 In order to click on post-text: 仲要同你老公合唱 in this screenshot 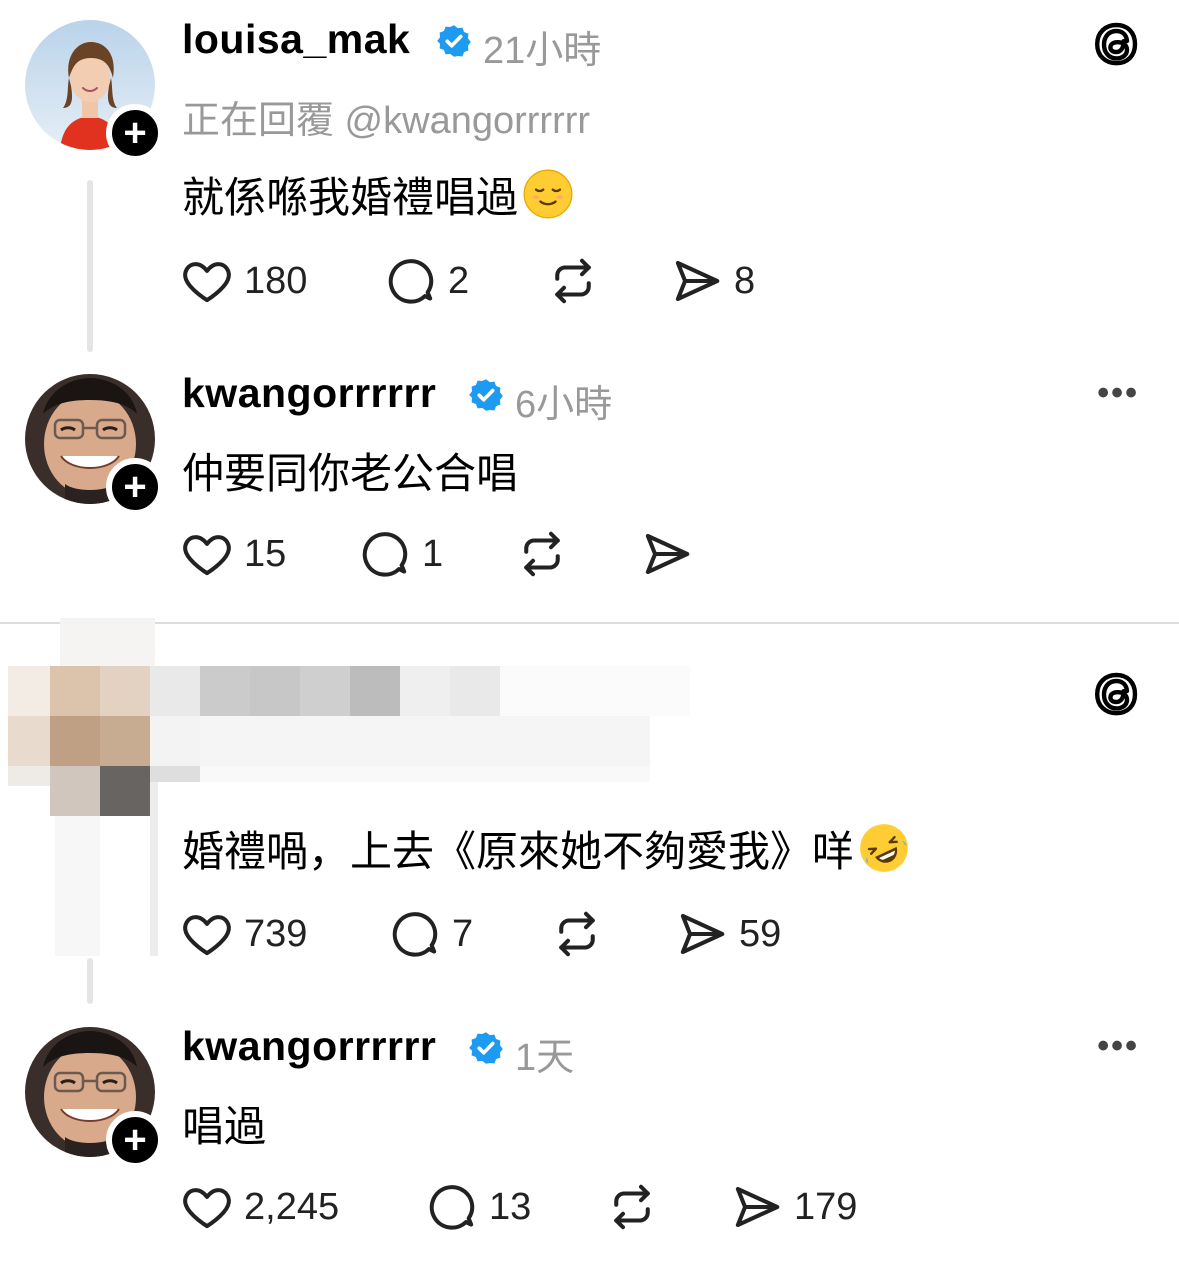, I will do `click(350, 473)`.